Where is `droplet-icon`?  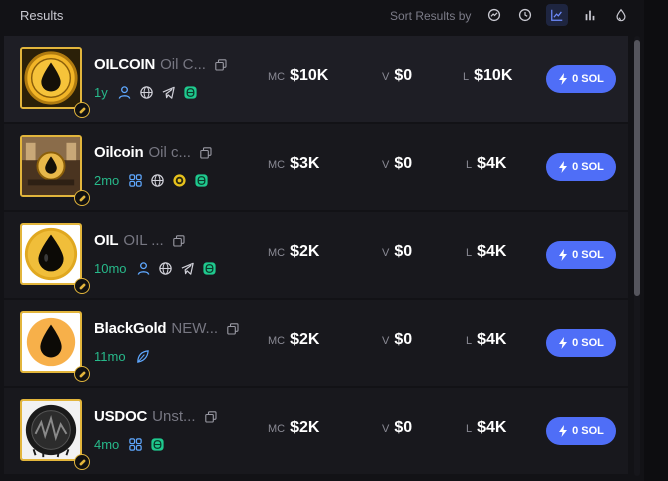 droplet-icon is located at coordinates (621, 15).